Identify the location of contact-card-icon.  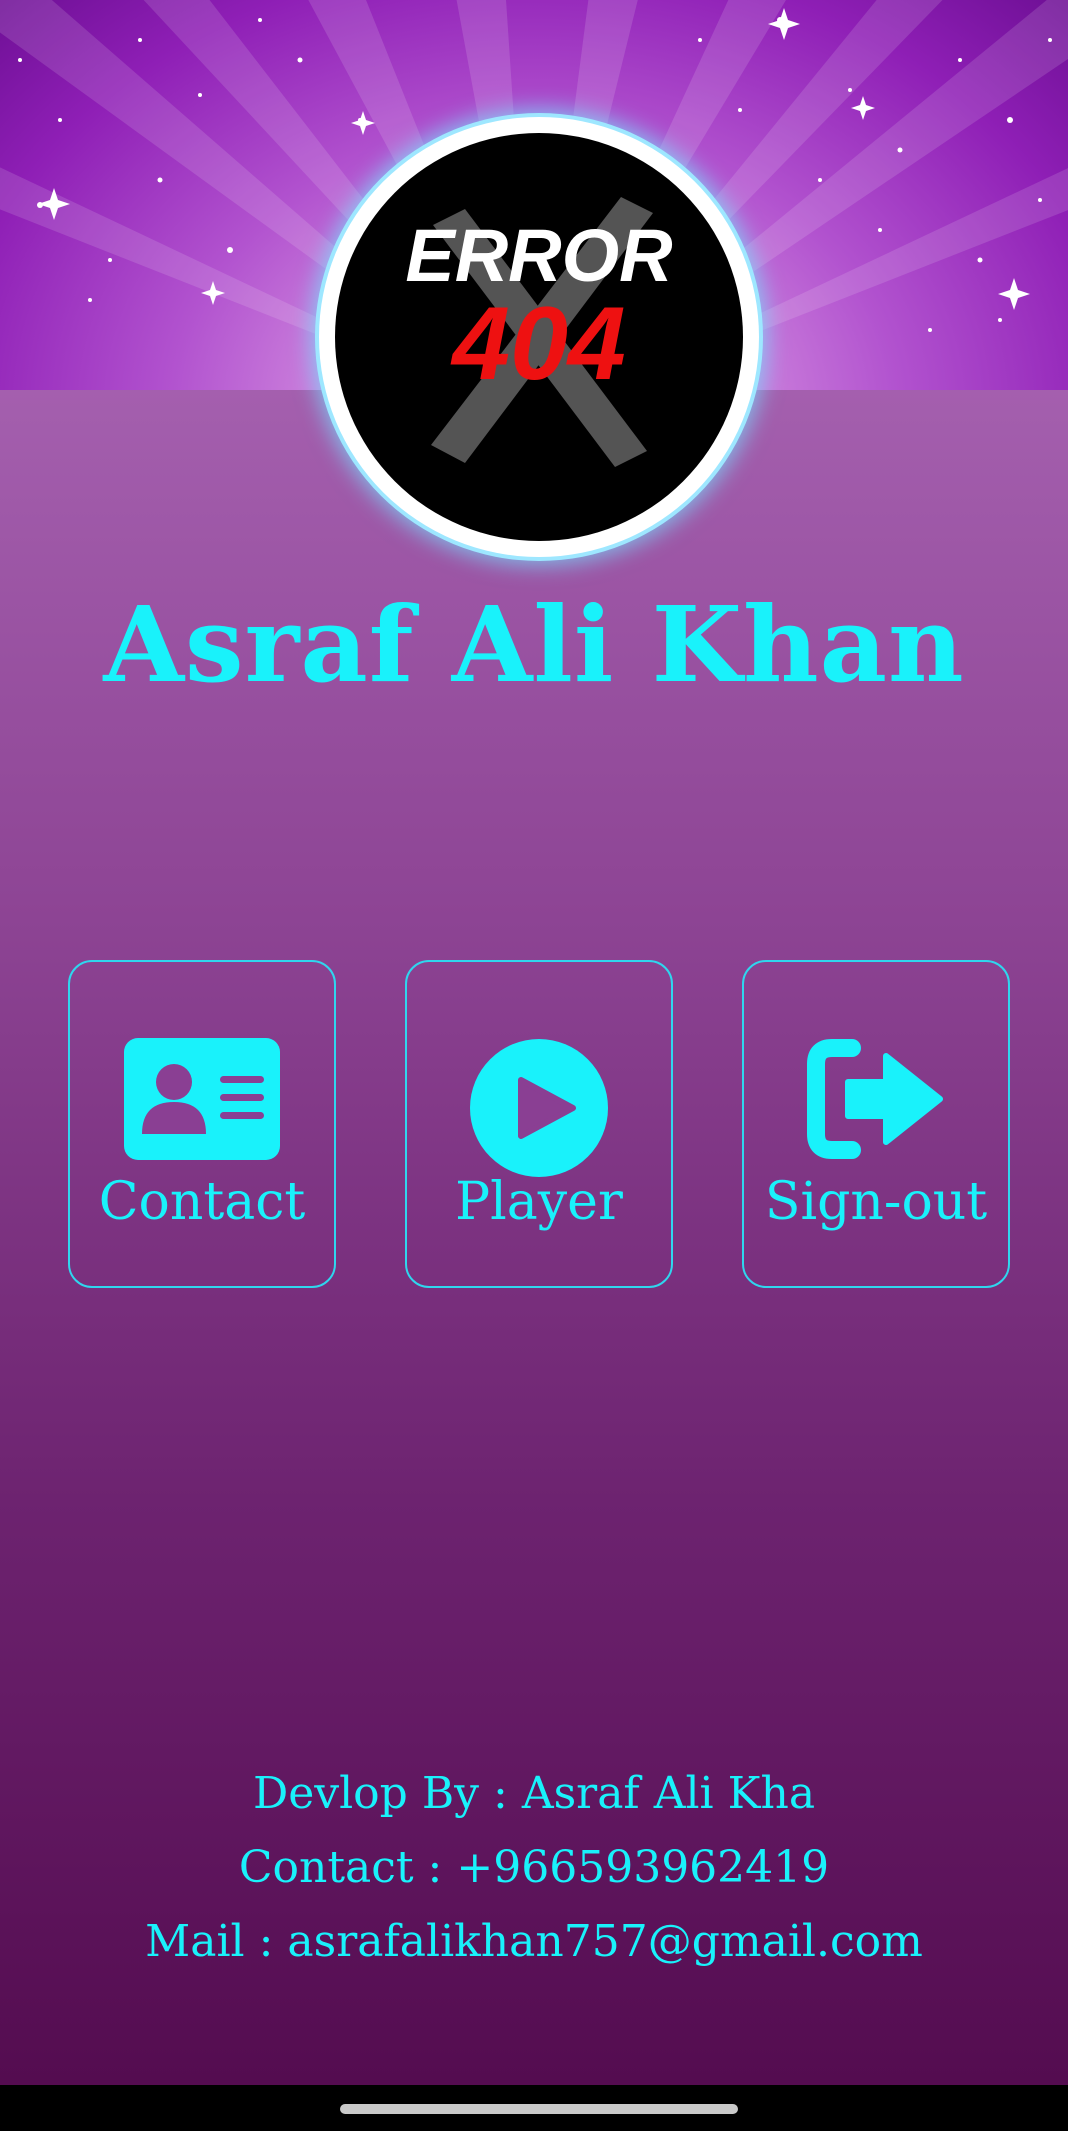
(202, 1101).